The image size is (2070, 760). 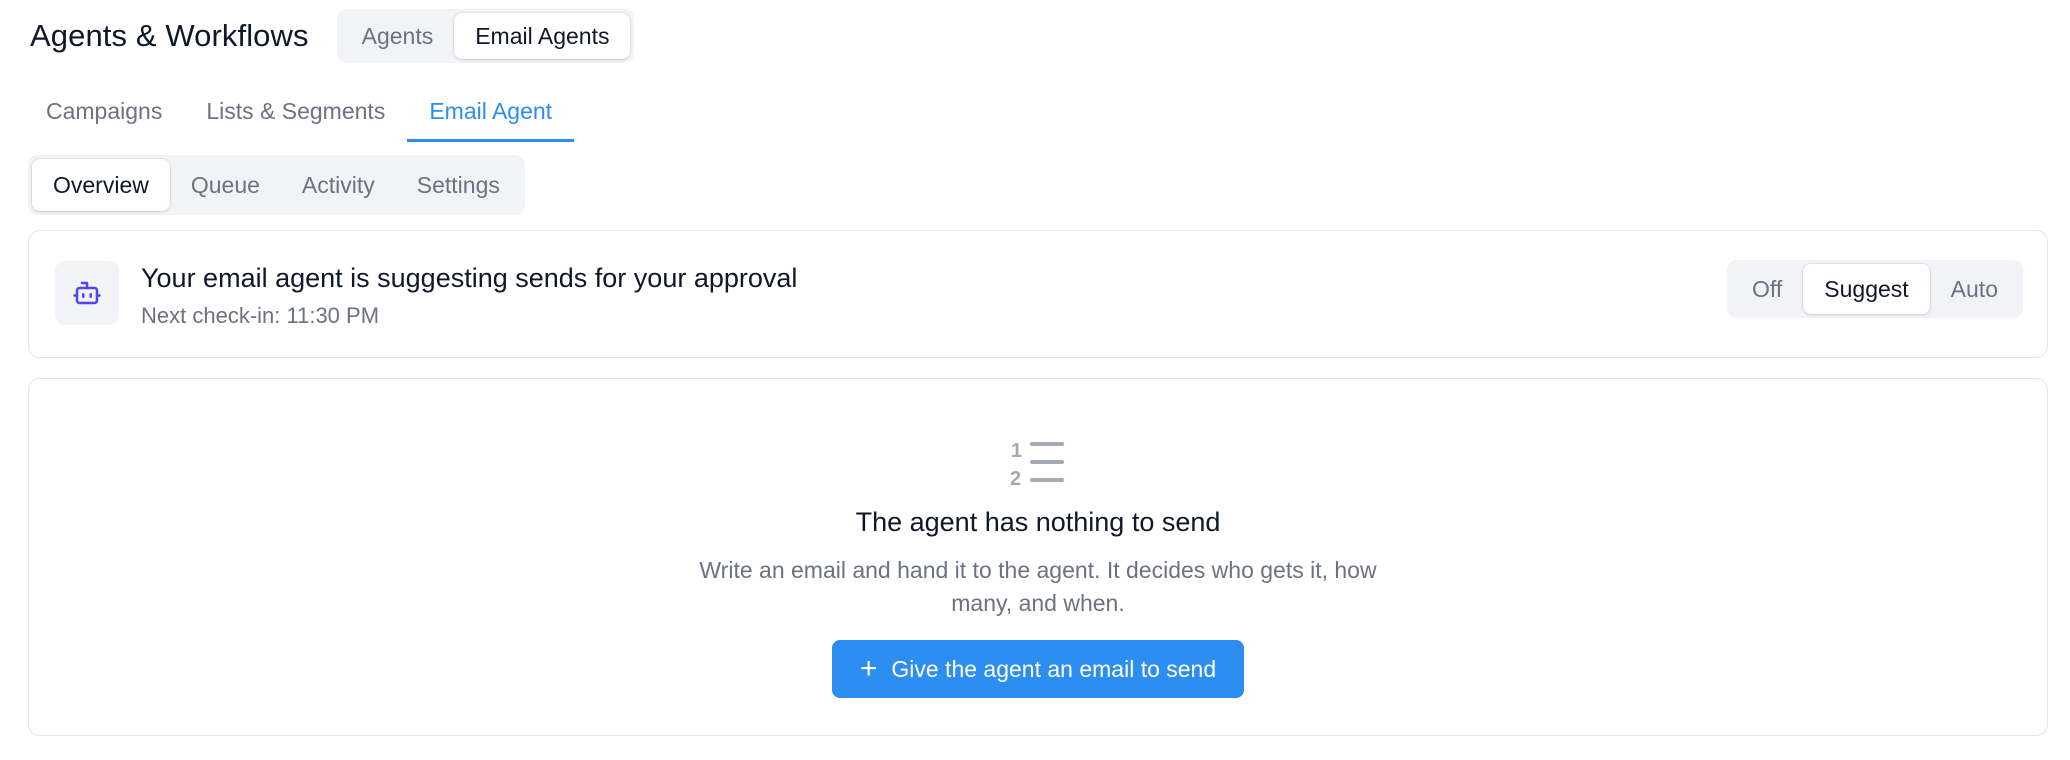 I want to click on sub-tabs: Overview Queue Activity Settings, so click(x=276, y=185).